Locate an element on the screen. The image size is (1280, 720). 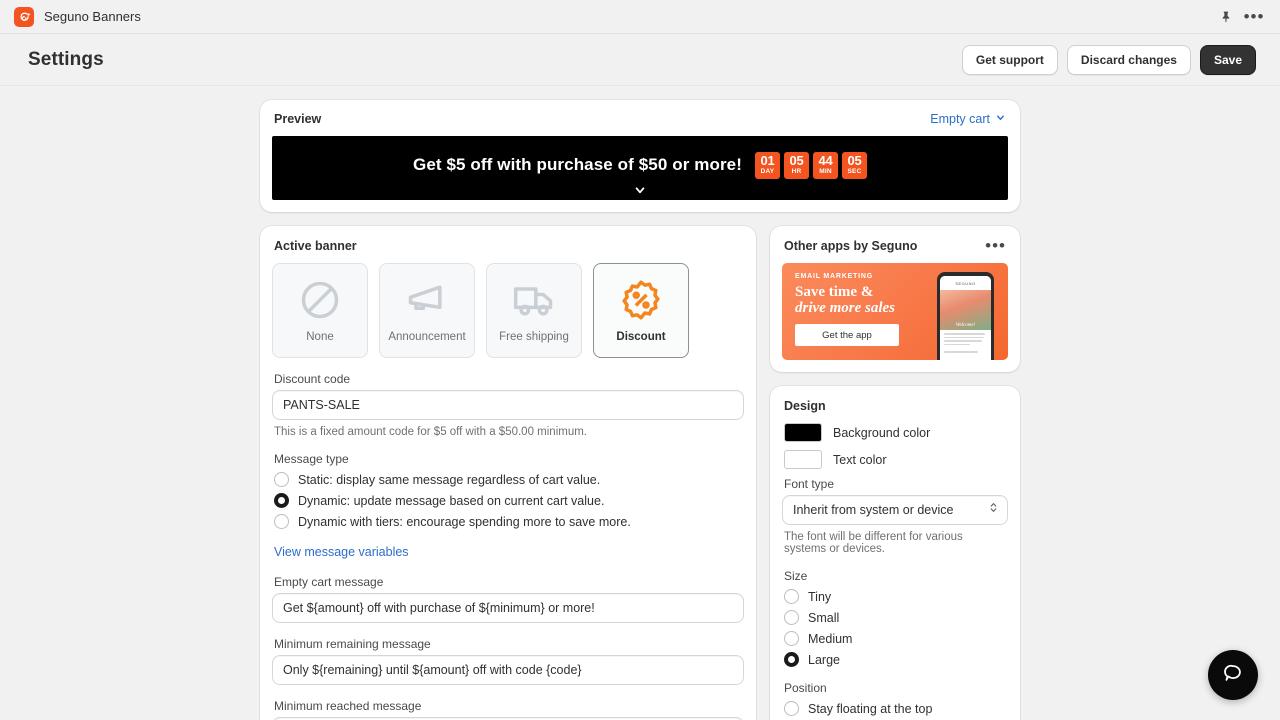
banner-expand-chevron-down-icon is located at coordinates (640, 190).